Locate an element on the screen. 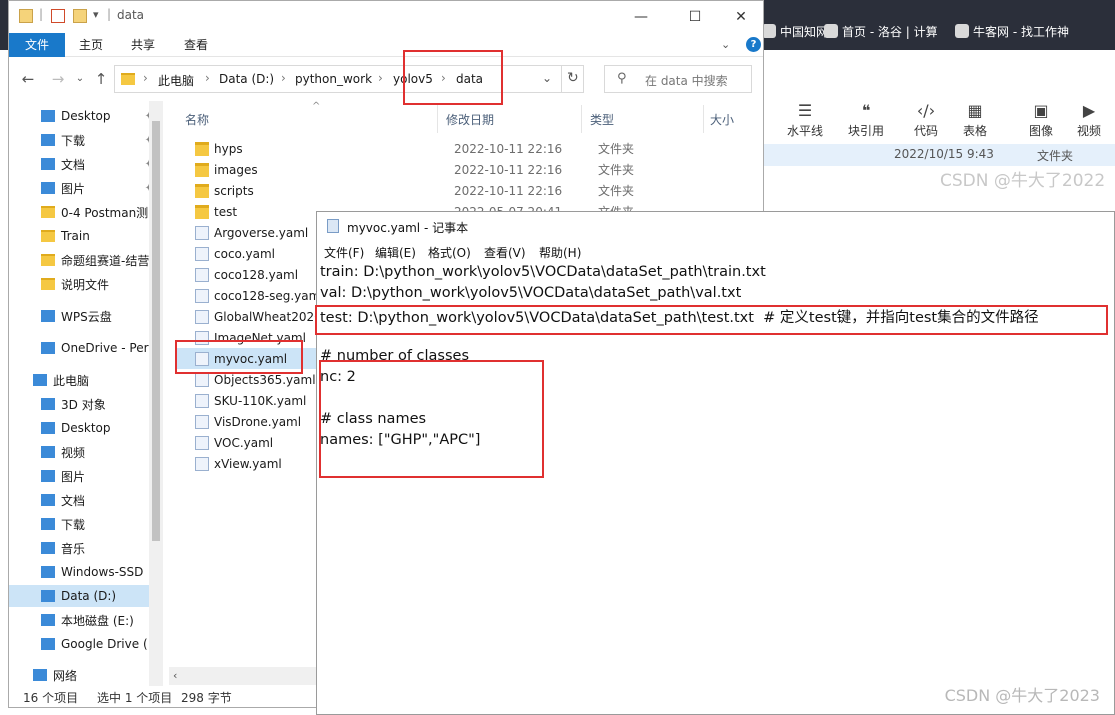 Image resolution: width=1115 pixels, height=715 pixels. table-tool: ▦ 表格 is located at coordinates (975, 119).